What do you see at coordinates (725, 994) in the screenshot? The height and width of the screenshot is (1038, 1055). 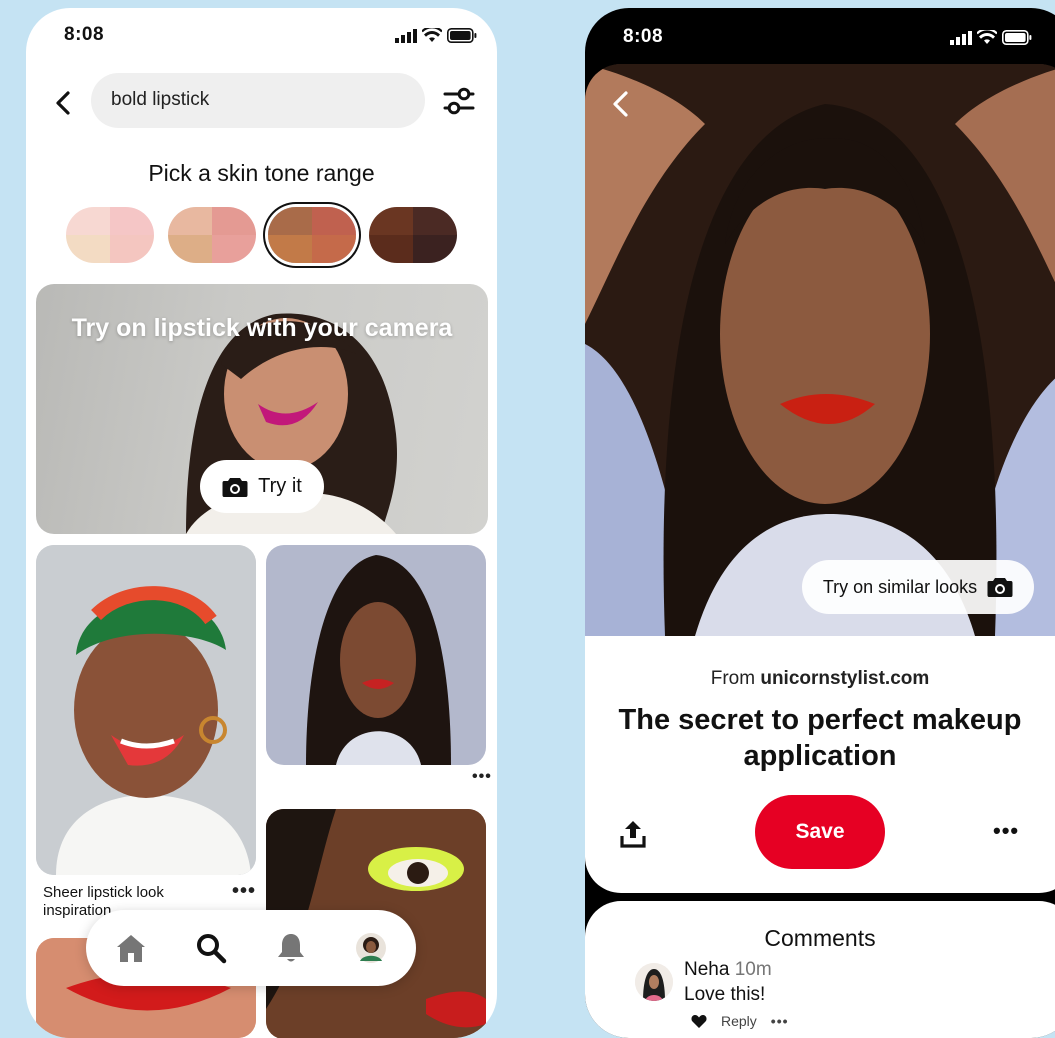 I see `comment-text: Love this!` at bounding box center [725, 994].